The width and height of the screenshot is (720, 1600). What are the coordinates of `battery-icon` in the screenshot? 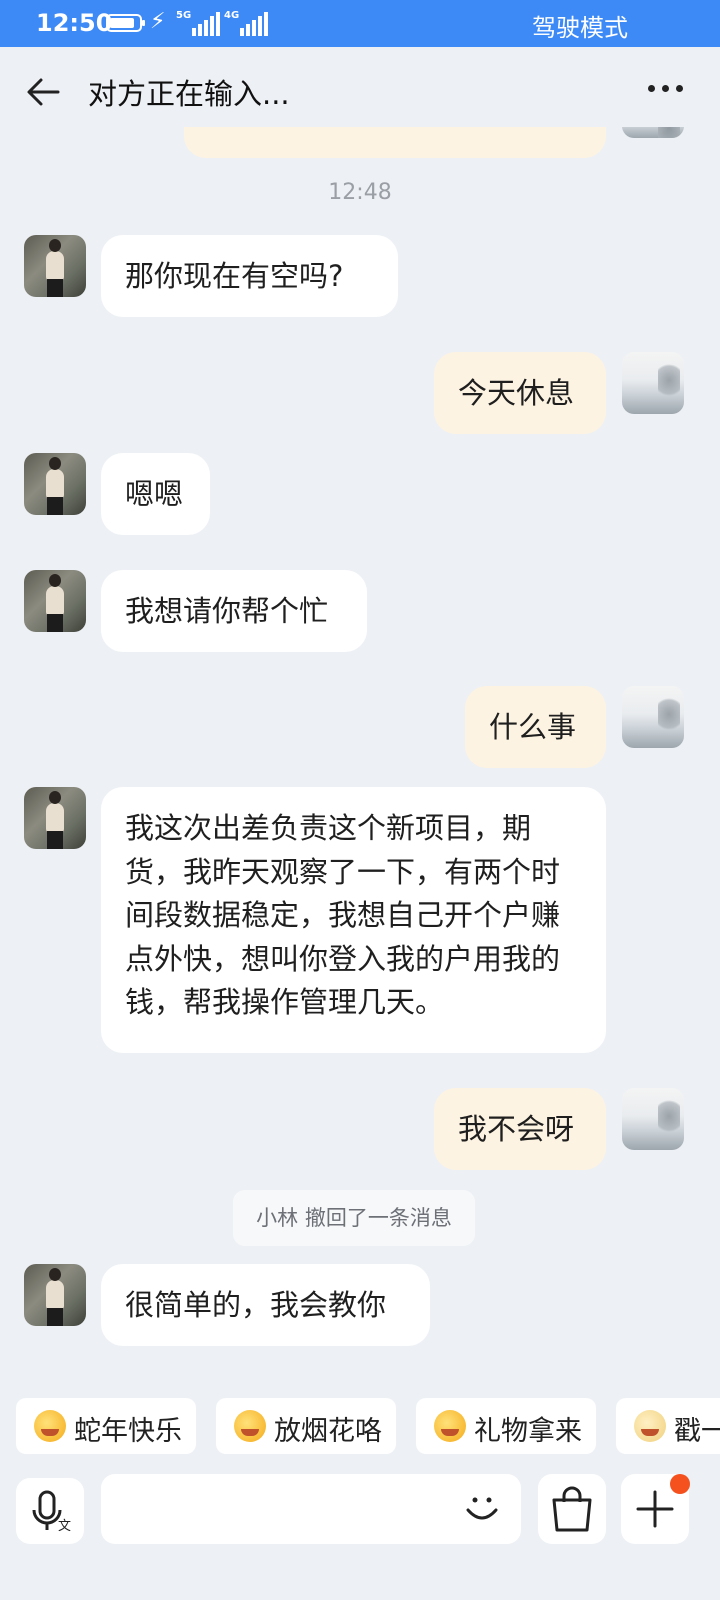 It's located at (125, 23).